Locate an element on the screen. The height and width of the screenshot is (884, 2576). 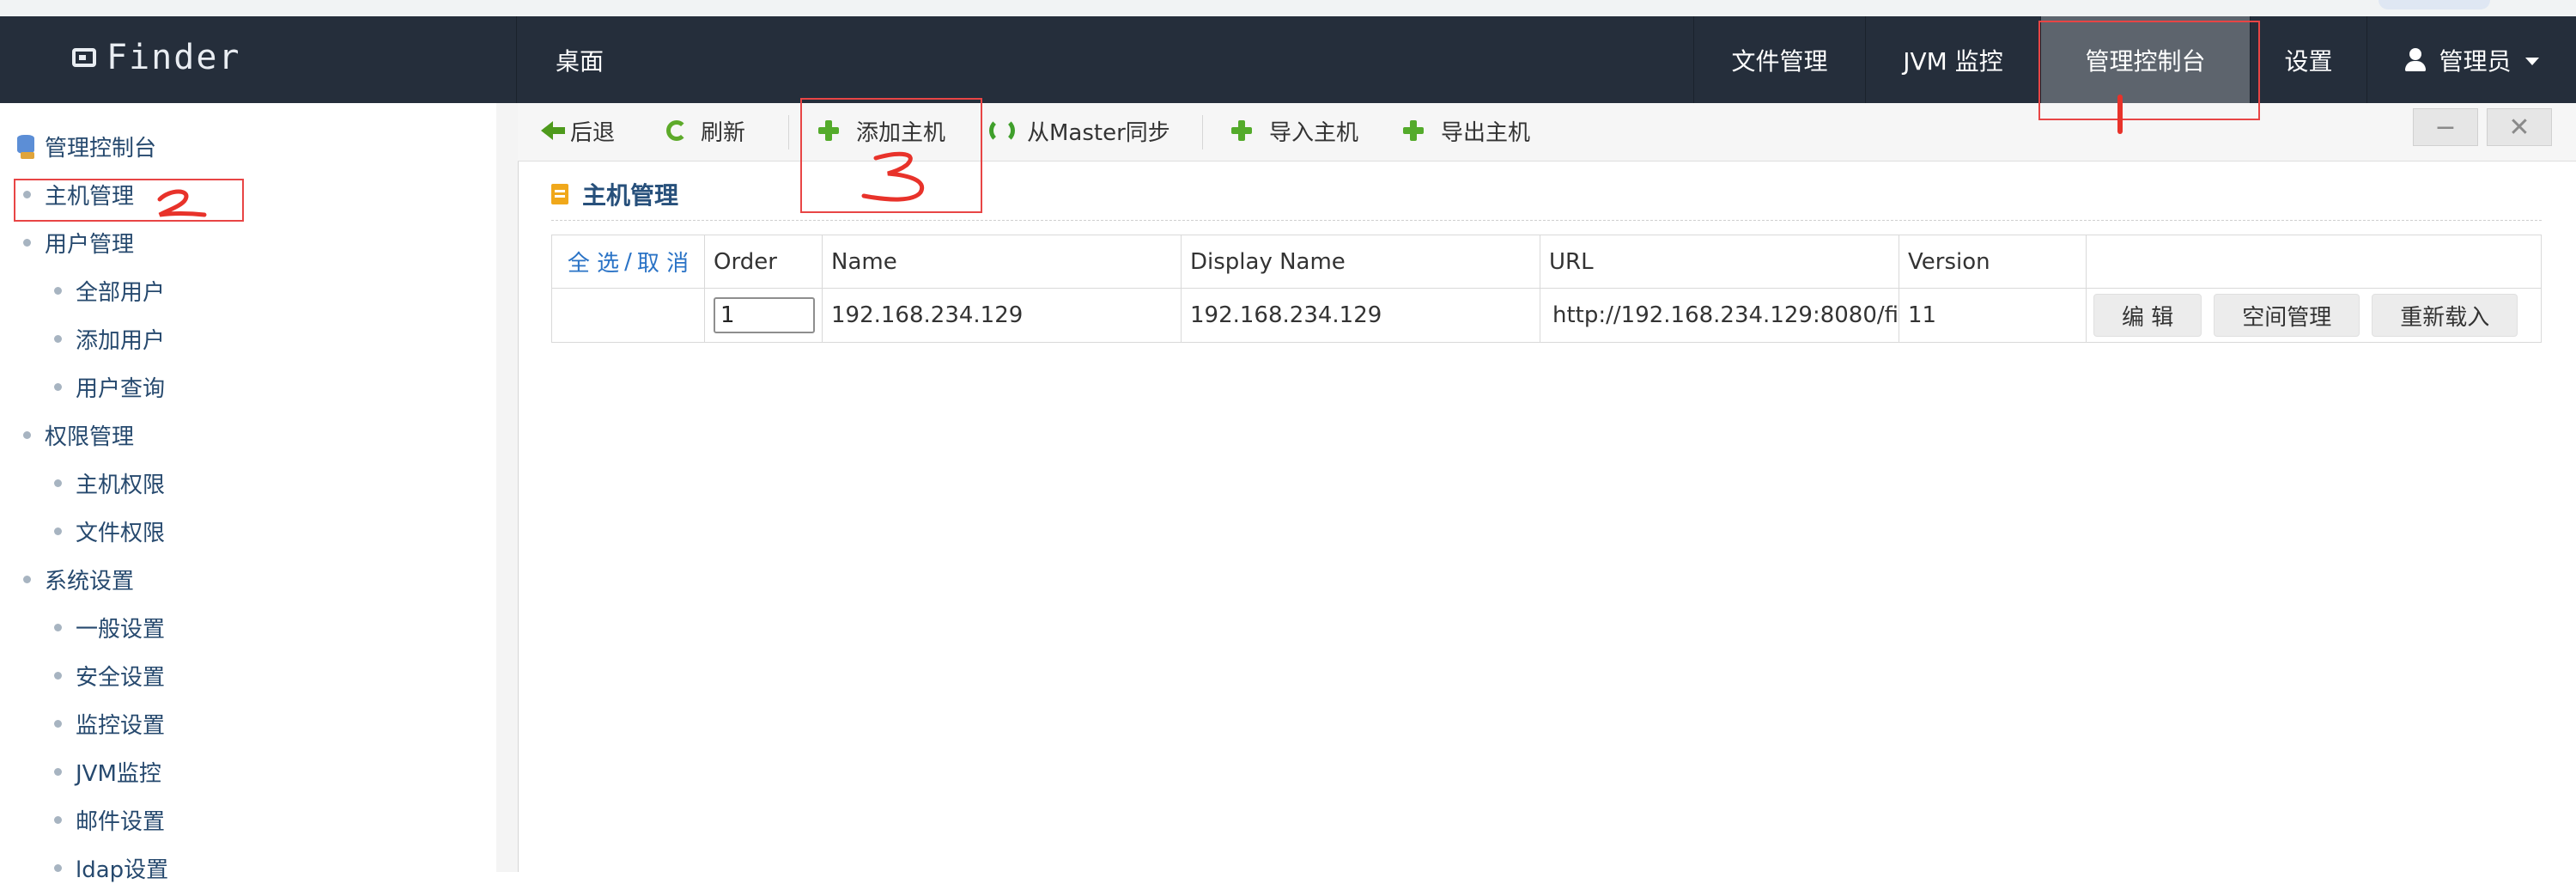
toolbar-divider is located at coordinates (1202, 132).